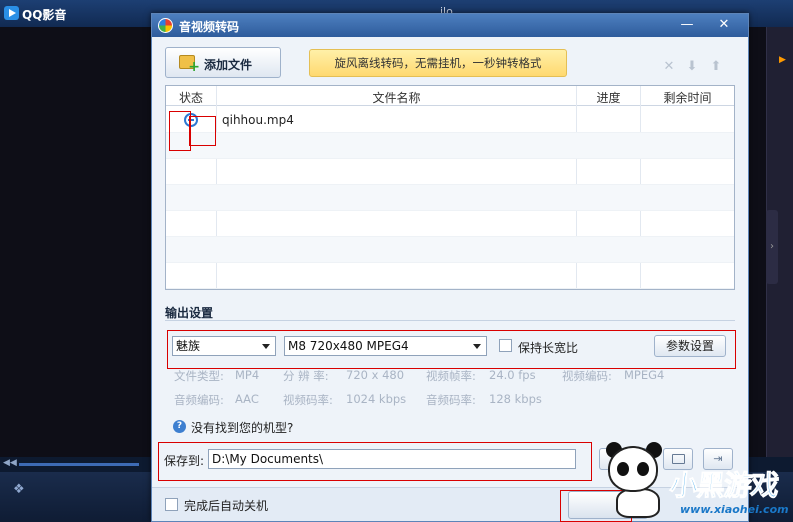 The height and width of the screenshot is (522, 793). I want to click on qq-player-logo-icon, so click(11, 13).